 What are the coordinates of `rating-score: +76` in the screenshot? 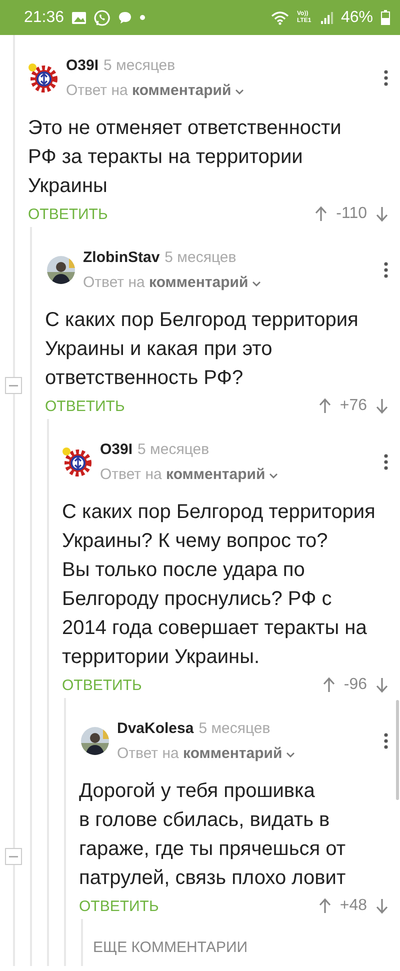 It's located at (353, 406).